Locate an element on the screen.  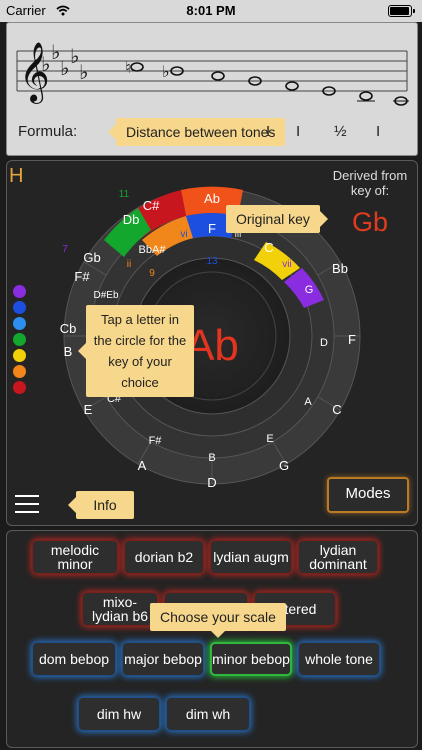
scale-notes is located at coordinates (269, 84).